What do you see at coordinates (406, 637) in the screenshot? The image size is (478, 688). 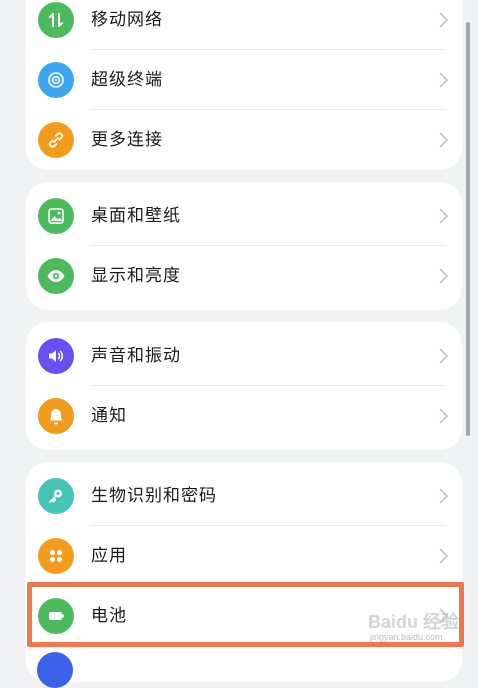 I see `watermark-url: jingyan.baidu.com` at bounding box center [406, 637].